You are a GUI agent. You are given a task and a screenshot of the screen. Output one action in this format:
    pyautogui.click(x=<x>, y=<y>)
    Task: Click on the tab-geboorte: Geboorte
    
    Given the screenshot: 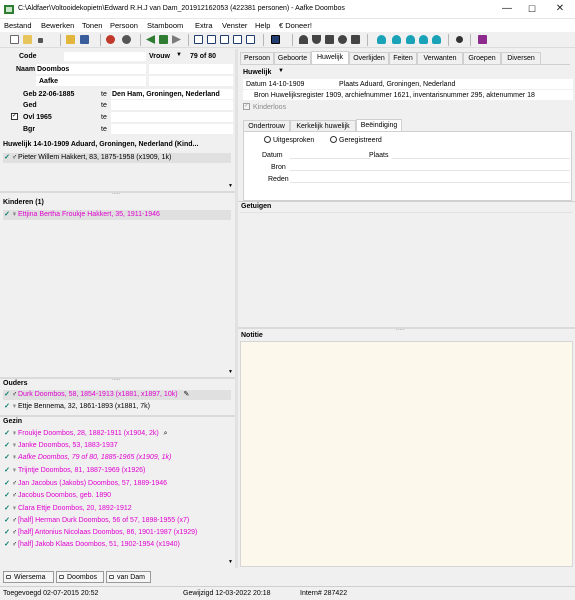 What is the action you would take?
    pyautogui.click(x=292, y=58)
    